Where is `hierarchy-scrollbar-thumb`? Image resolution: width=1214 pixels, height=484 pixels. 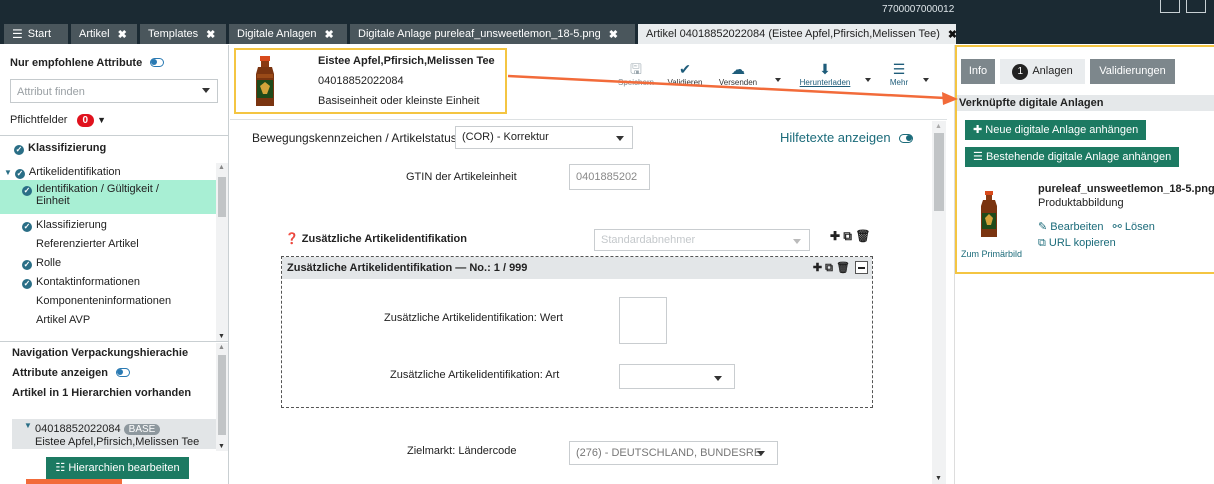
hierarchy-scrollbar-thumb is located at coordinates (222, 395).